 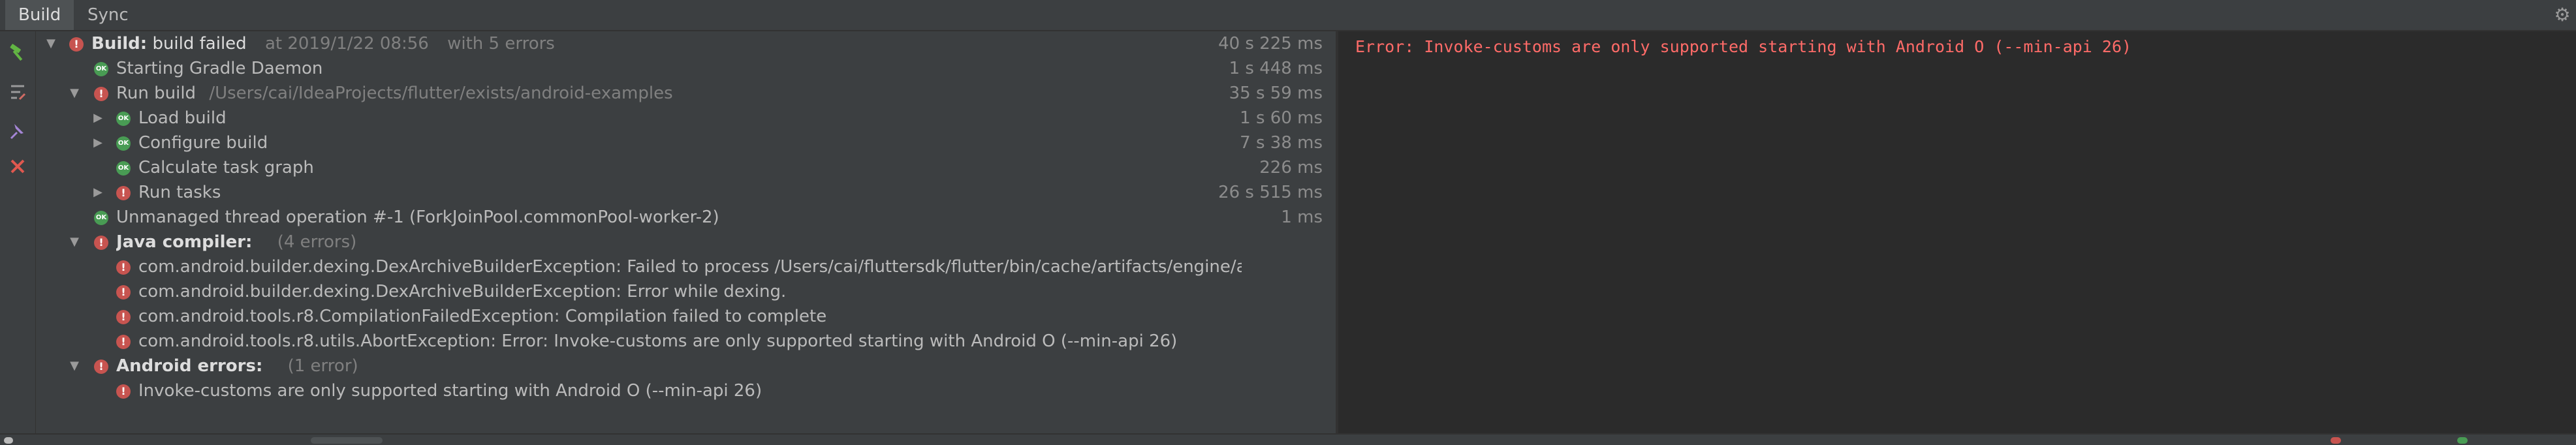 What do you see at coordinates (686, 192) in the screenshot?
I see `tree-node-run-tasks: ▶ ! Run tasks 26 s 515 ms` at bounding box center [686, 192].